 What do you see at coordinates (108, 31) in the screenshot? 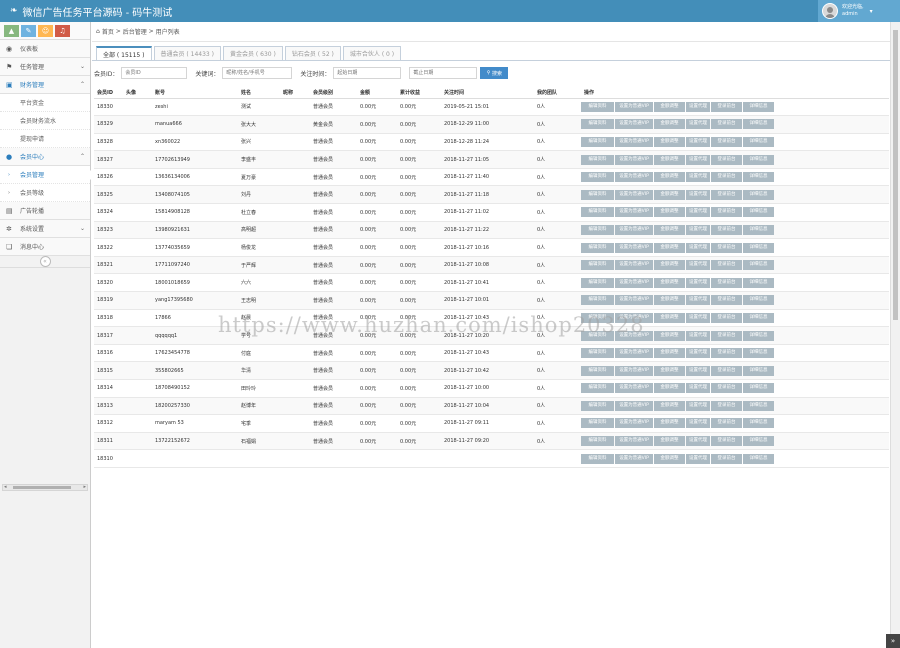
I see `breadcrumb-home: 首页` at bounding box center [108, 31].